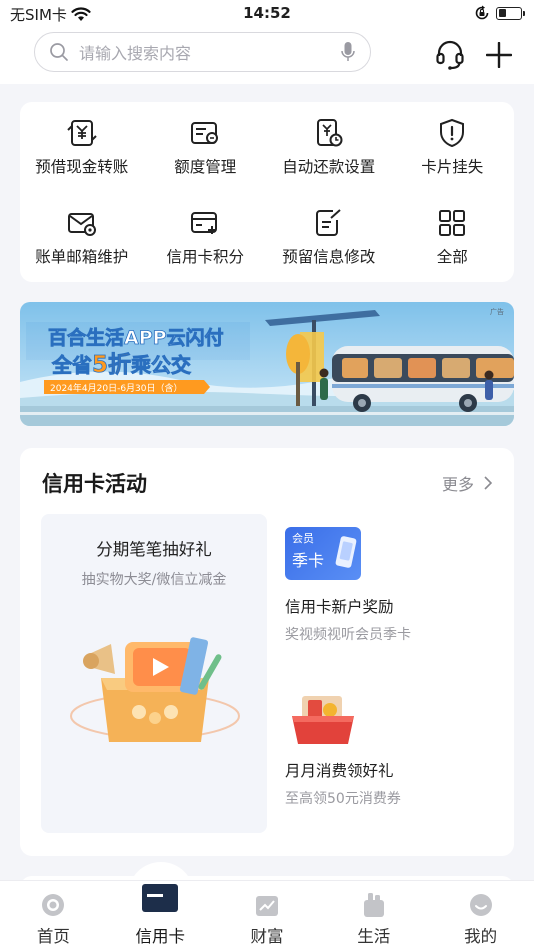 This screenshot has width=534, height=950. Describe the element at coordinates (82, 166) in the screenshot. I see `quick-action-label: 预借现金转账` at that location.